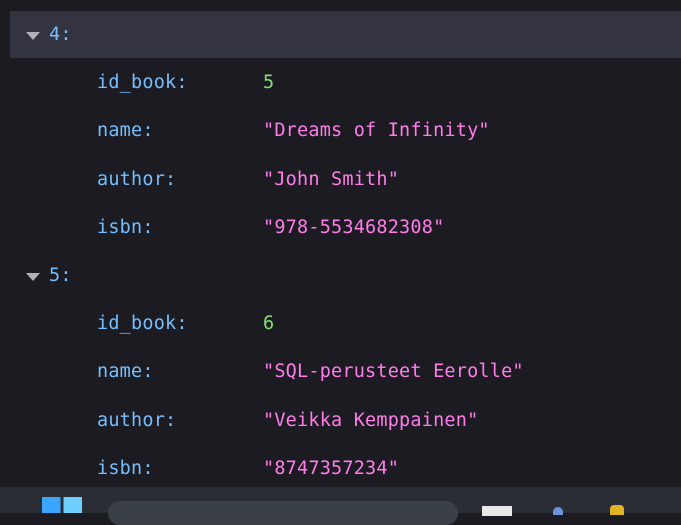 The width and height of the screenshot is (681, 525). Describe the element at coordinates (617, 510) in the screenshot. I see `folder-icon` at that location.